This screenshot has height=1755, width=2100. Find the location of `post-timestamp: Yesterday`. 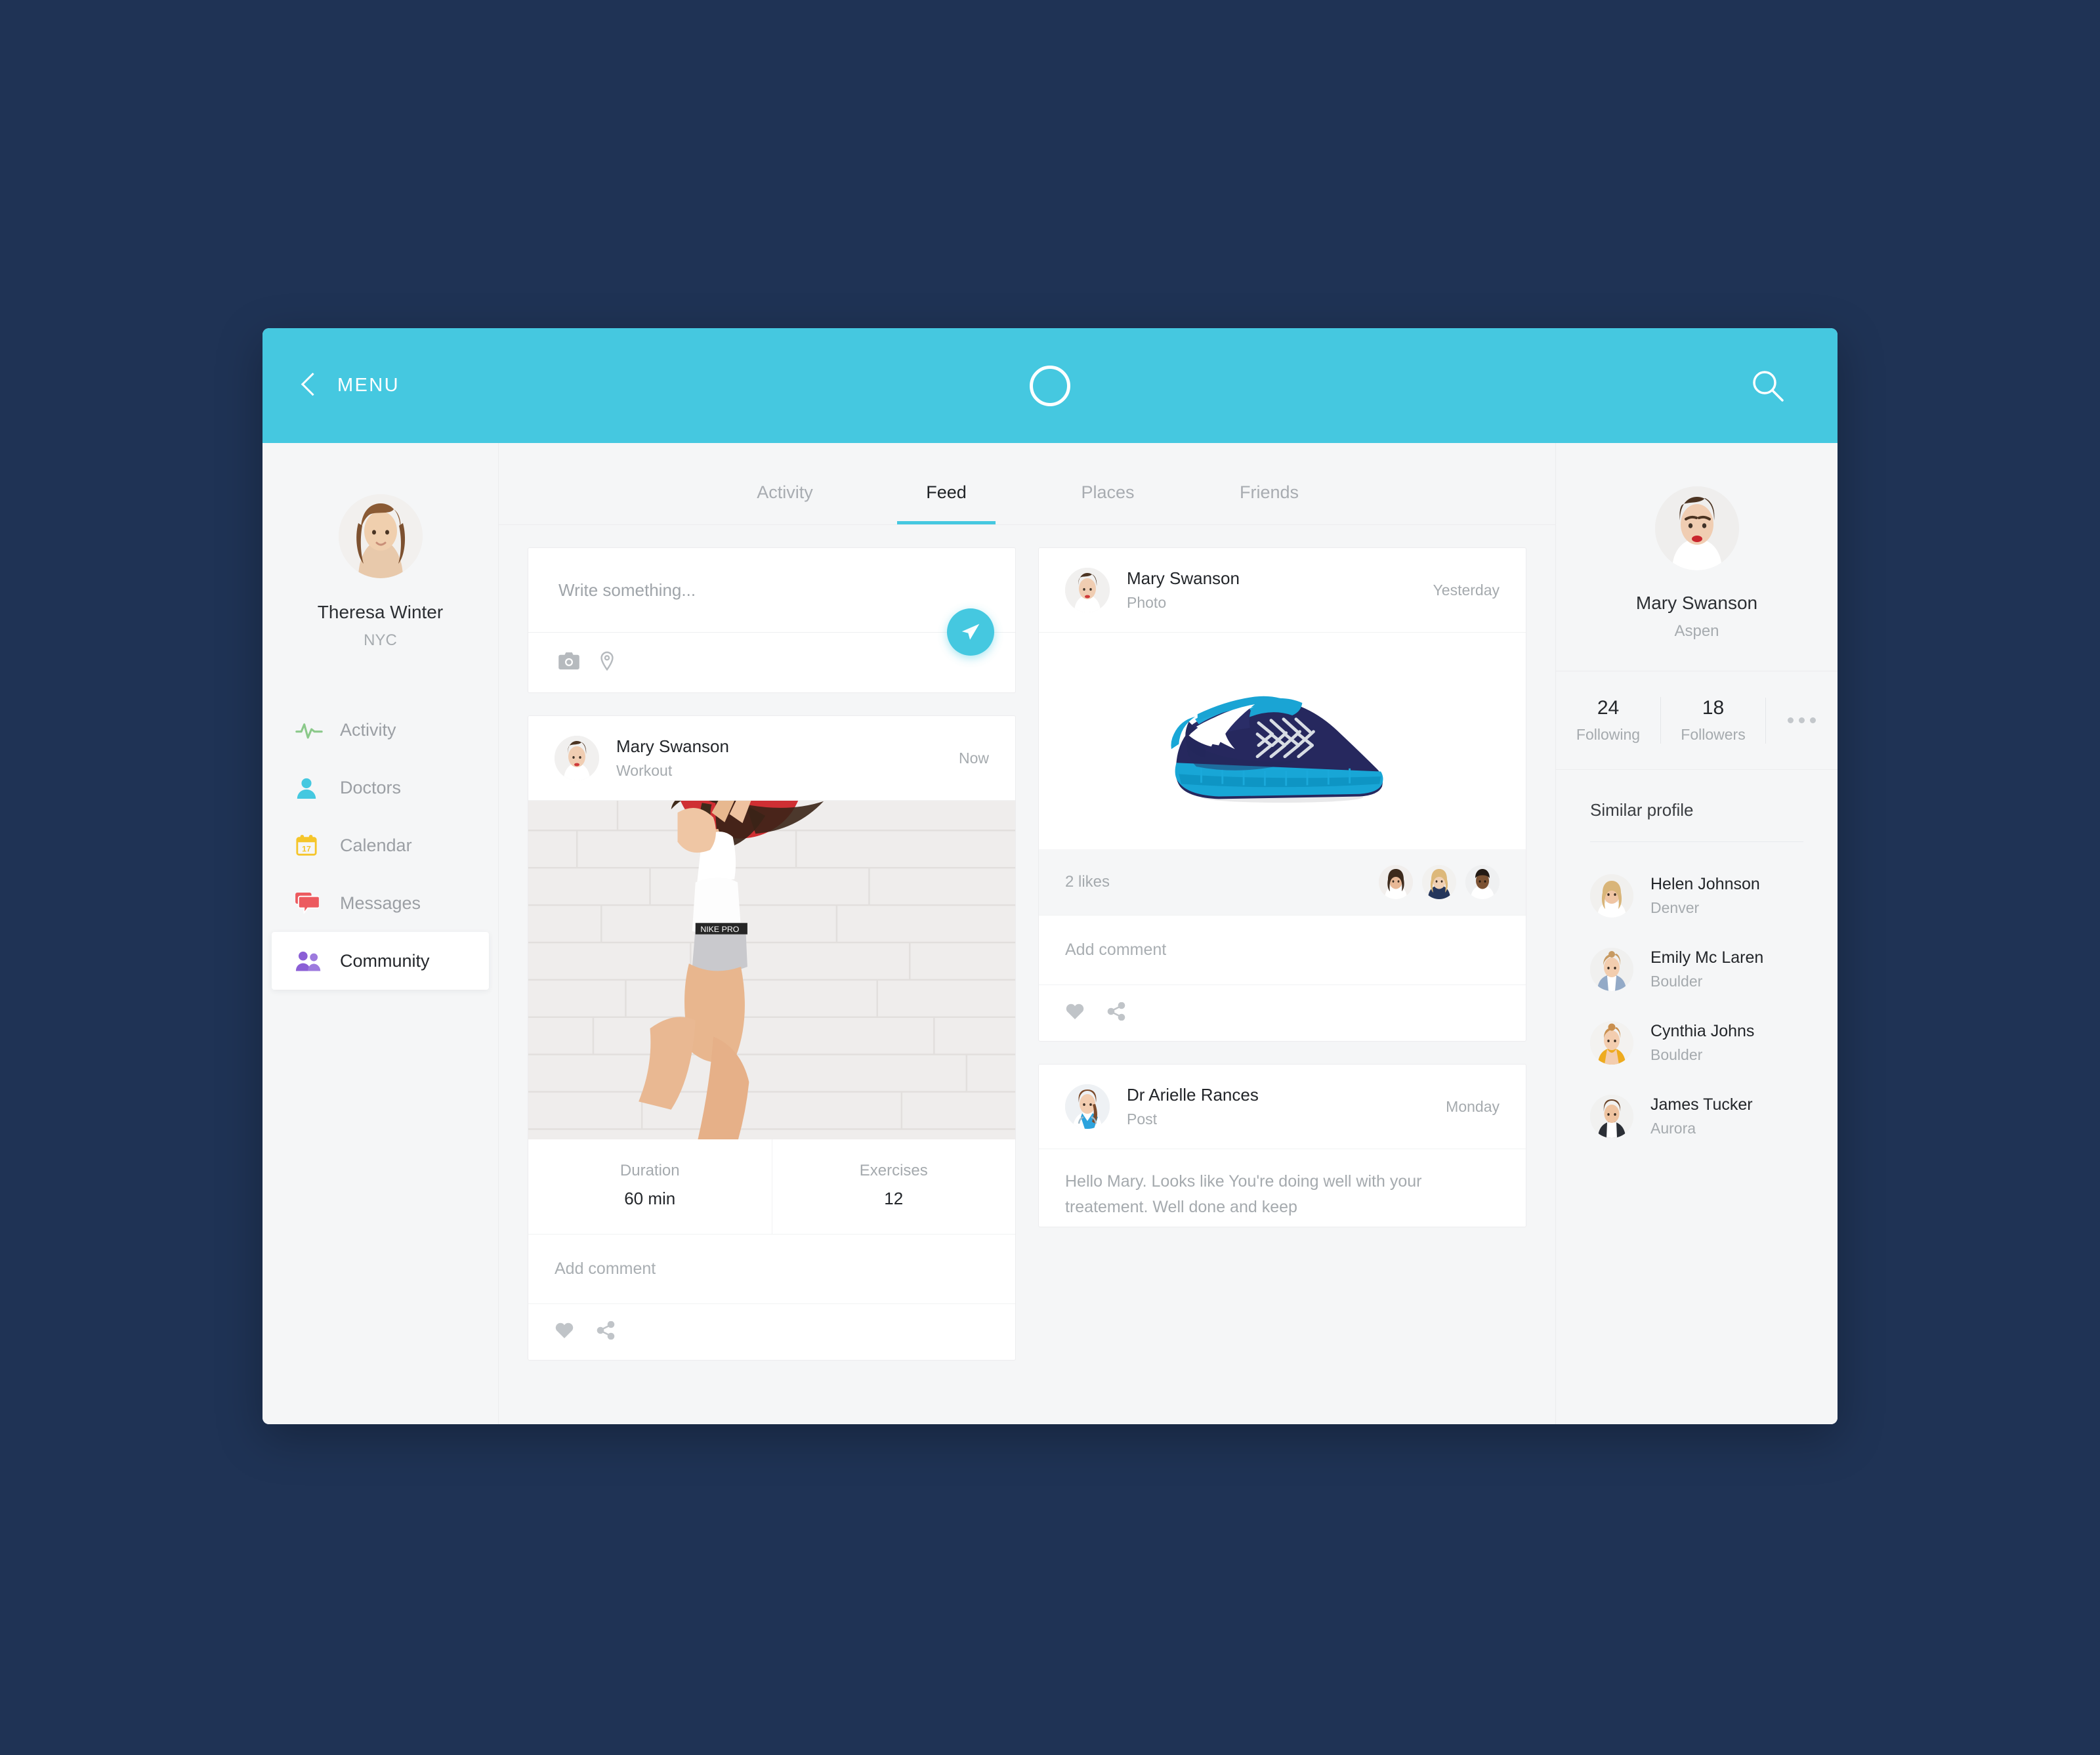

post-timestamp: Yesterday is located at coordinates (1466, 590).